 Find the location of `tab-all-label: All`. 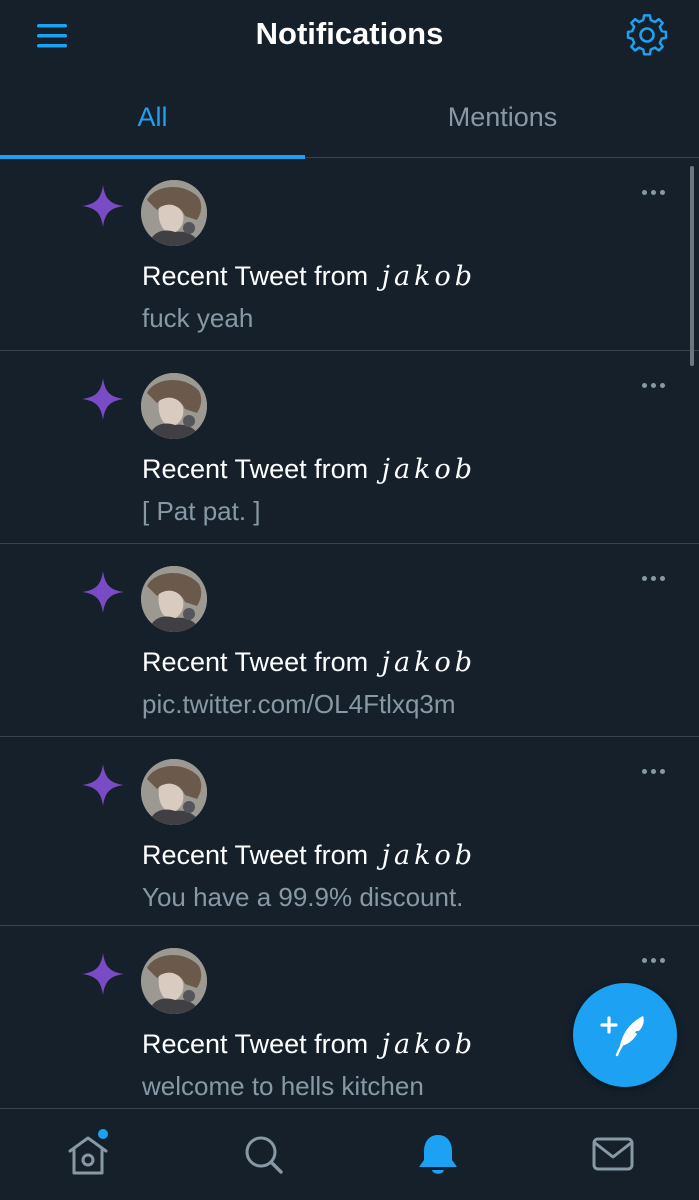

tab-all-label: All is located at coordinates (152, 117).